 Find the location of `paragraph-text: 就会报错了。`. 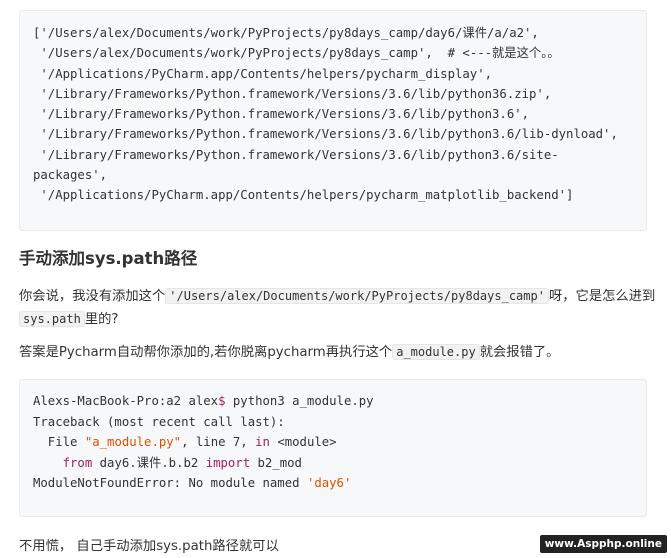

paragraph-text: 就会报错了。 is located at coordinates (519, 352).